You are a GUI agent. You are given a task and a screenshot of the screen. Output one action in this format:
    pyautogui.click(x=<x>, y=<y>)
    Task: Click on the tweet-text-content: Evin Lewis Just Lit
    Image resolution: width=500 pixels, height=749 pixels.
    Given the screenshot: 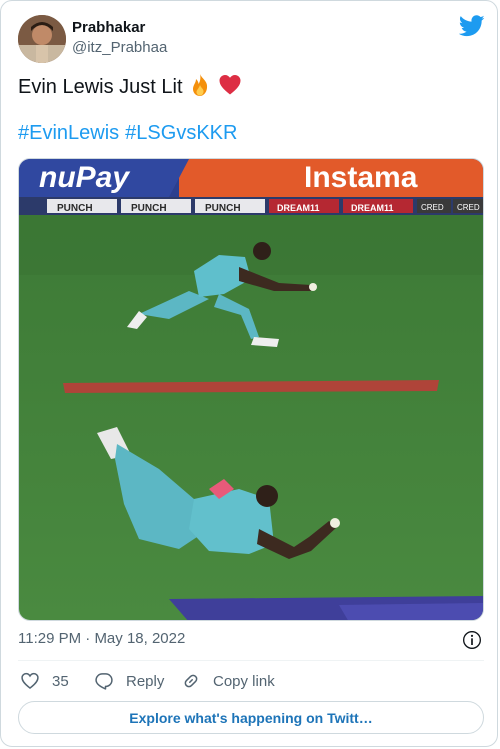 What is the action you would take?
    pyautogui.click(x=100, y=87)
    